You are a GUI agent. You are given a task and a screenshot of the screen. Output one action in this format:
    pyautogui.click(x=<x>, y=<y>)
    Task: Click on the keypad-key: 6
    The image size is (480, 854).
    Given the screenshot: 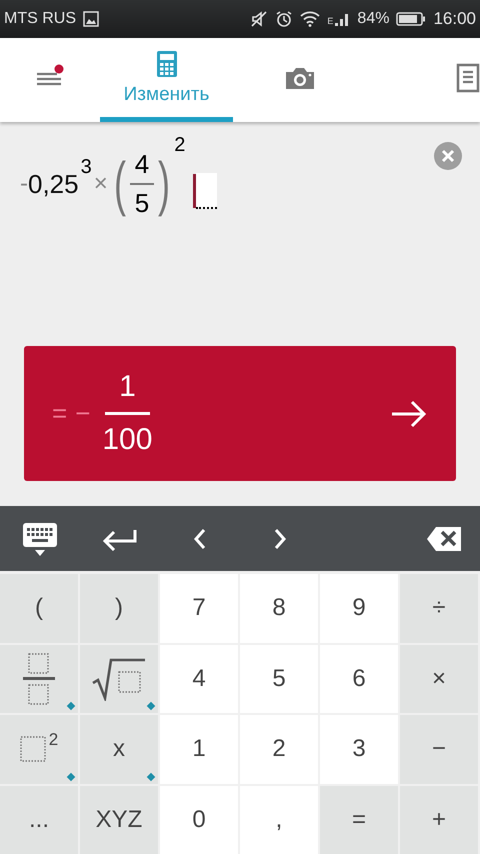 What is the action you would take?
    pyautogui.click(x=359, y=678)
    